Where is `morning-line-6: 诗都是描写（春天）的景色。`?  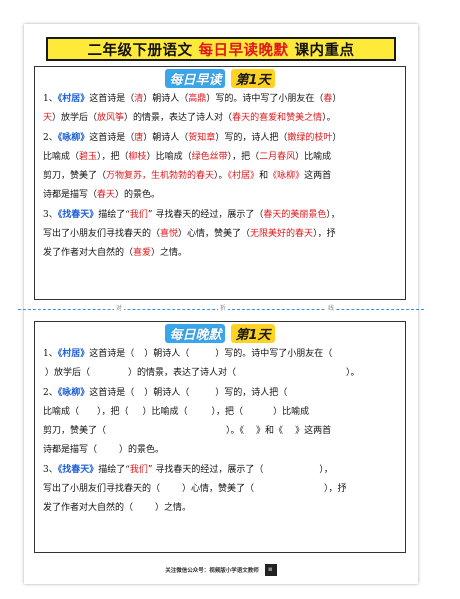
morning-line-6: 诗都是描写（春天）的景色。 is located at coordinates (102, 195).